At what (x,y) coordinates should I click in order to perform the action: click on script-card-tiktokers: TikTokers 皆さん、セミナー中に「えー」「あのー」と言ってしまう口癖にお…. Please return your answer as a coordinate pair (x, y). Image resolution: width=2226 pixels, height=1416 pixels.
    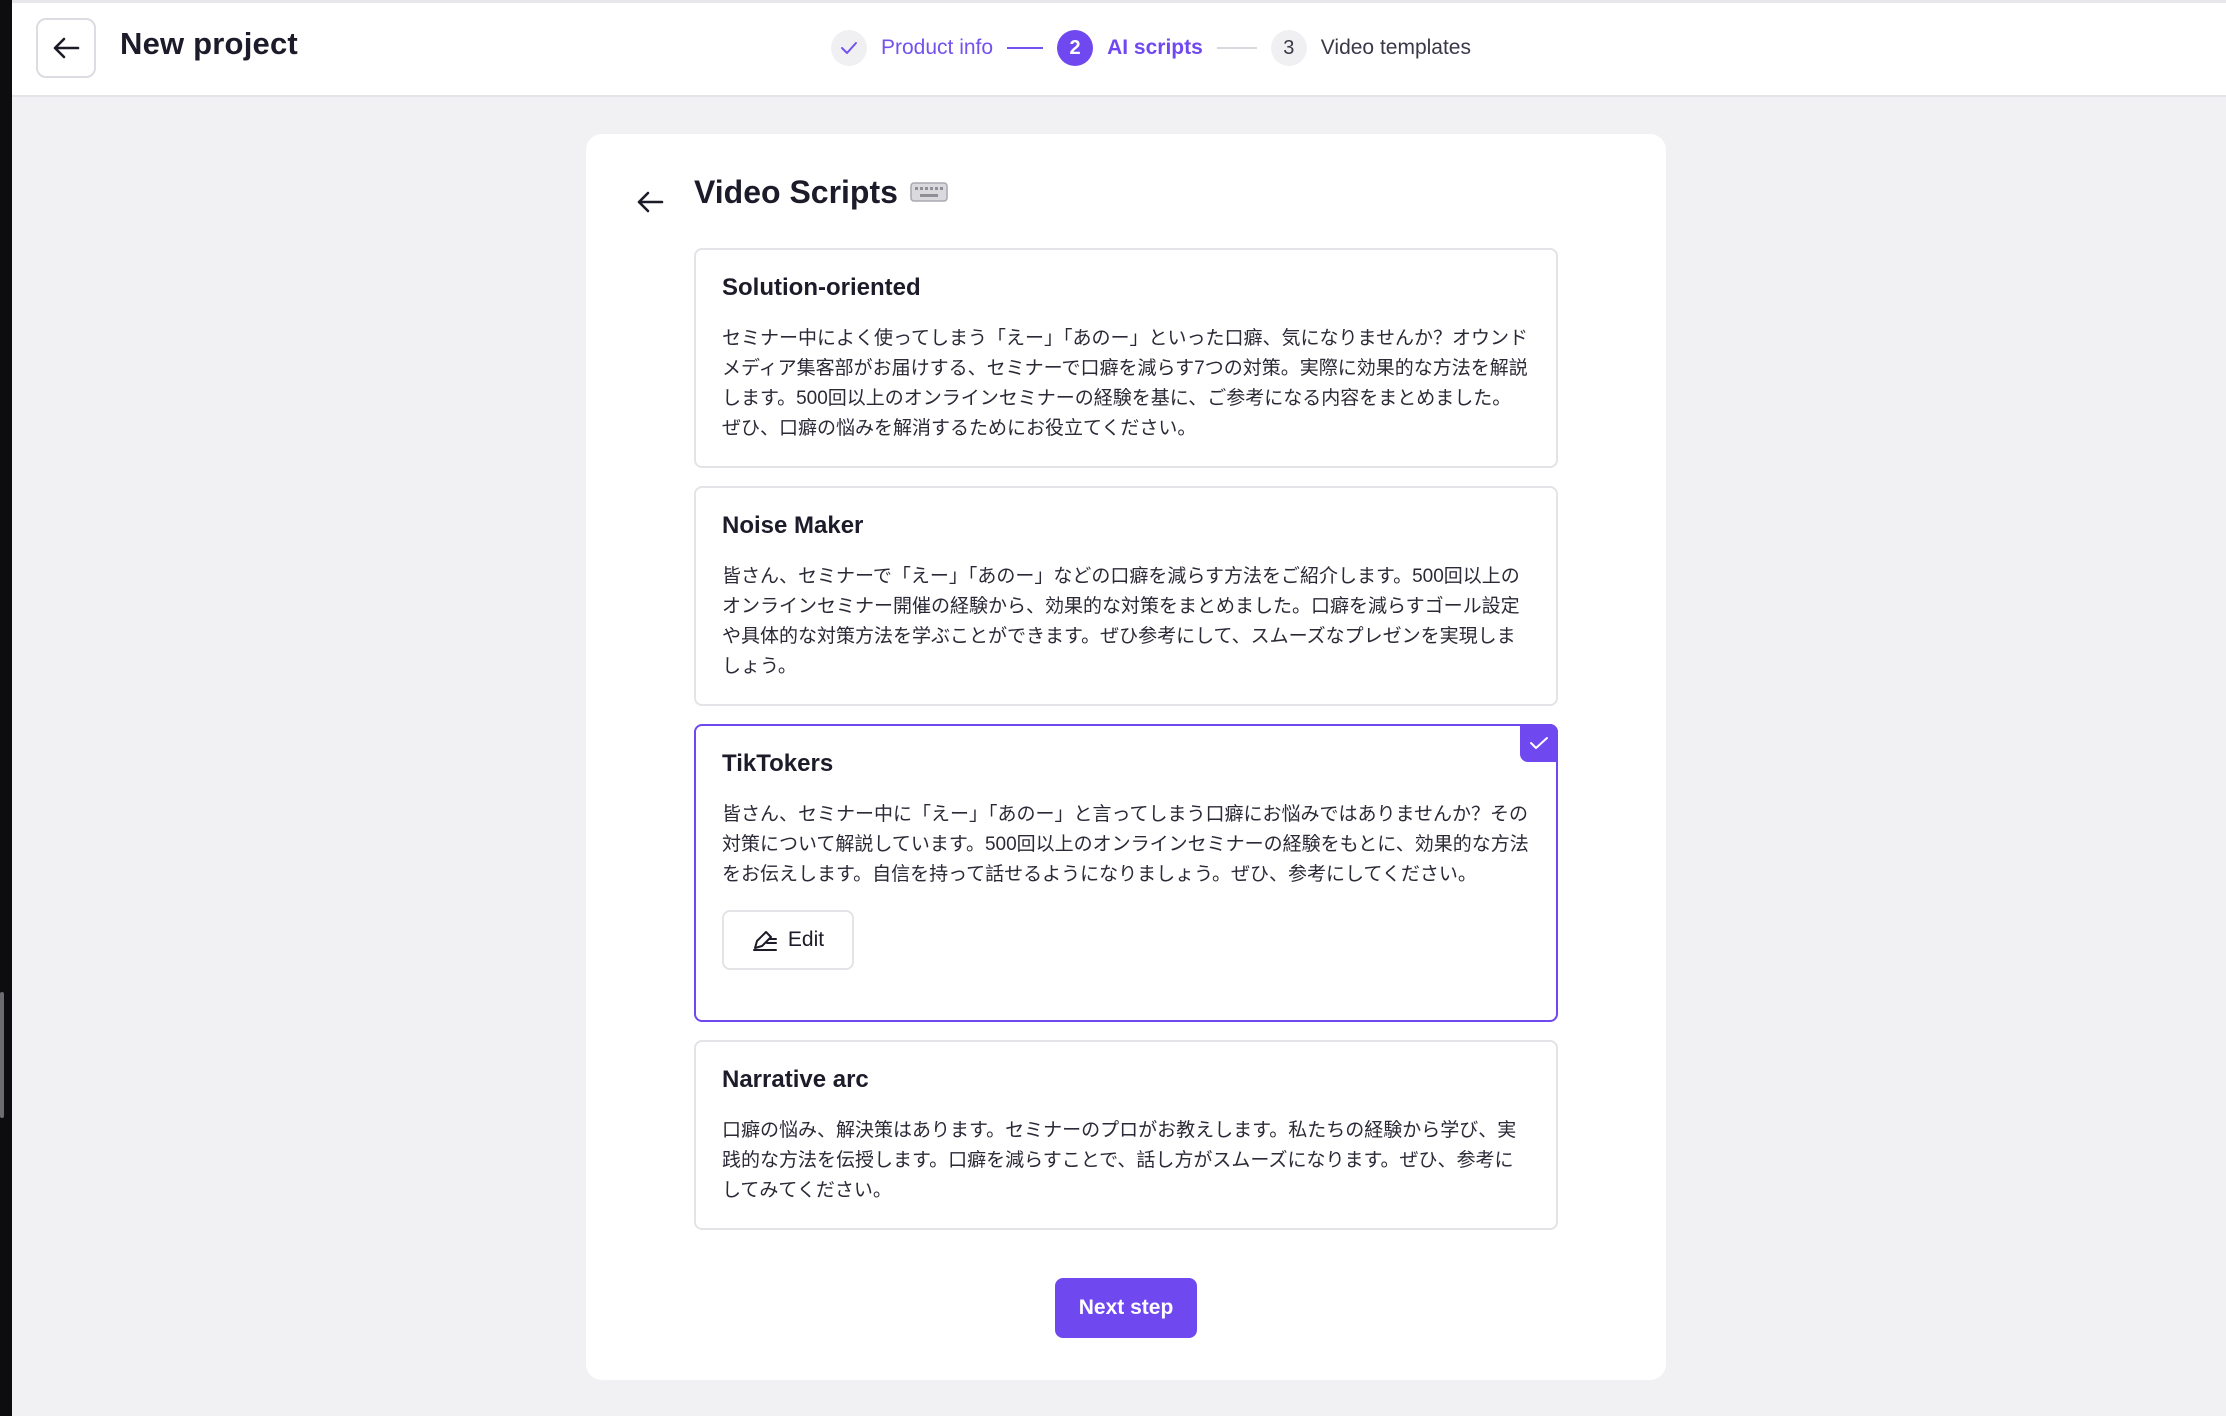
    Looking at the image, I should click on (1126, 873).